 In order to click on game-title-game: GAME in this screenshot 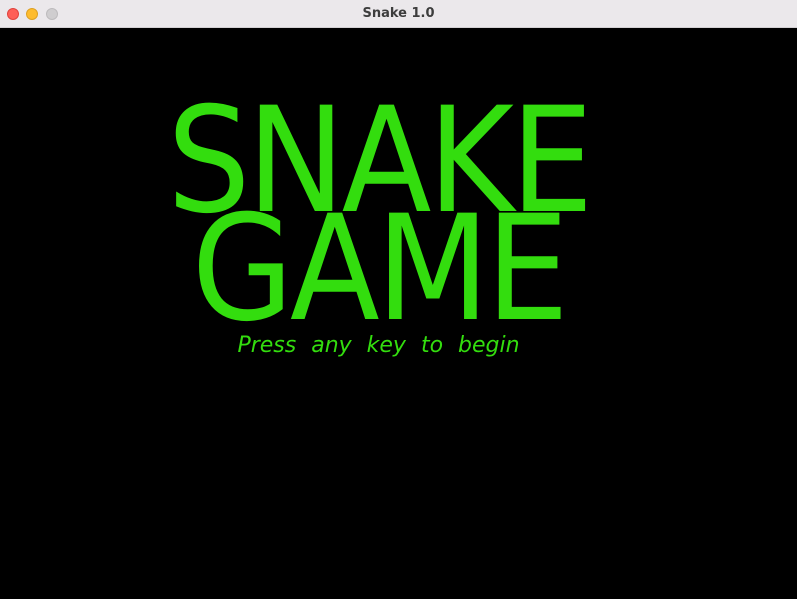, I will do `click(380, 269)`.